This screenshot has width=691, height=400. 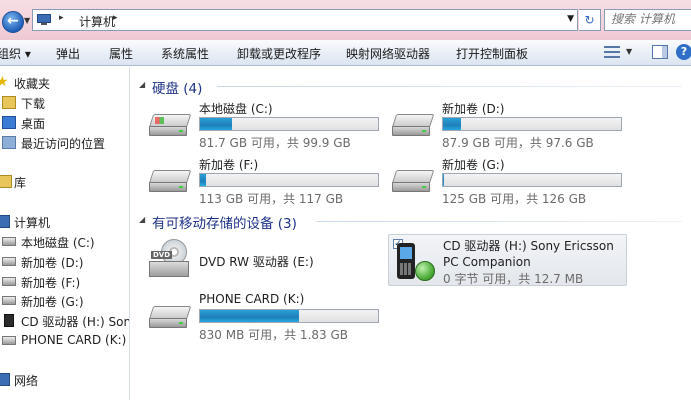 What do you see at coordinates (33, 124) in the screenshot?
I see `nav-label: 桌面` at bounding box center [33, 124].